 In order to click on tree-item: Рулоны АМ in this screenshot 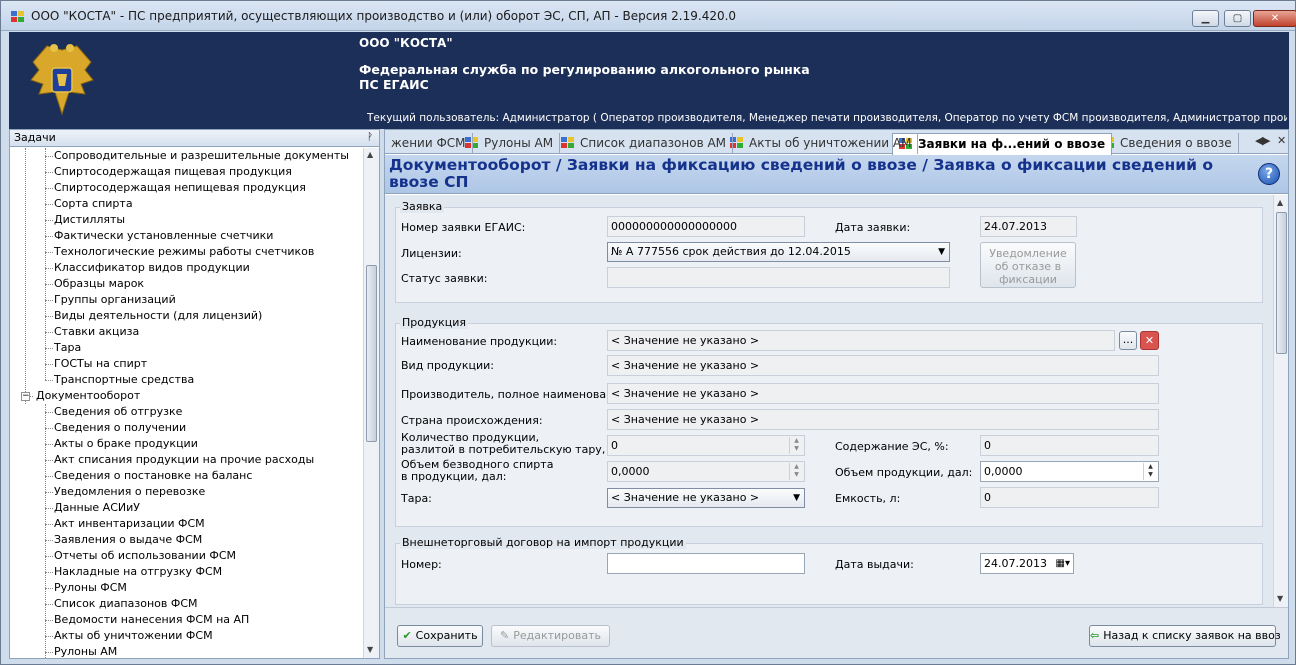, I will do `click(187, 651)`.